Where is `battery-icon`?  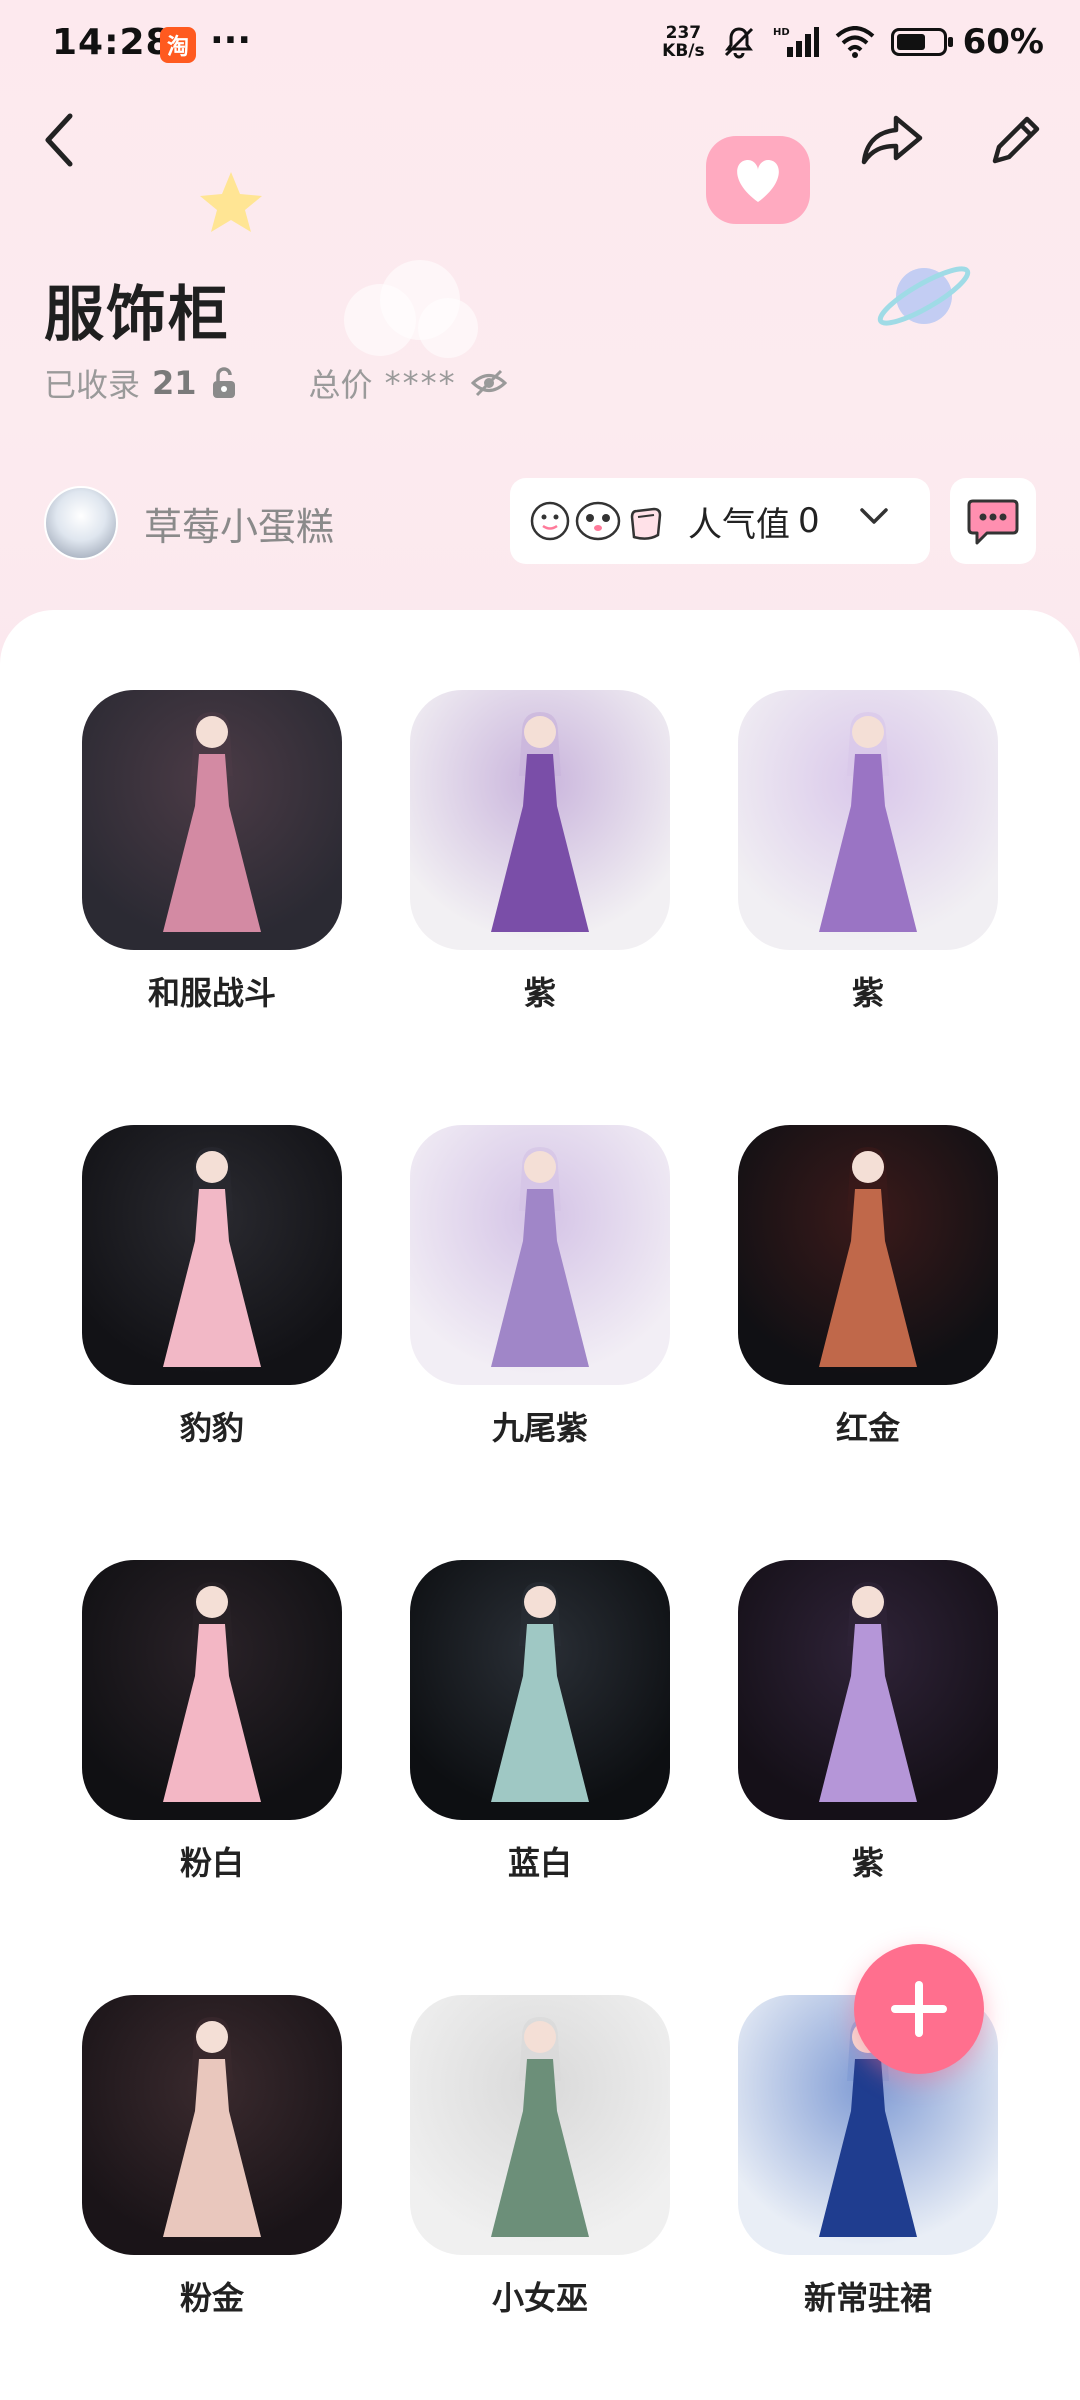 battery-icon is located at coordinates (921, 42).